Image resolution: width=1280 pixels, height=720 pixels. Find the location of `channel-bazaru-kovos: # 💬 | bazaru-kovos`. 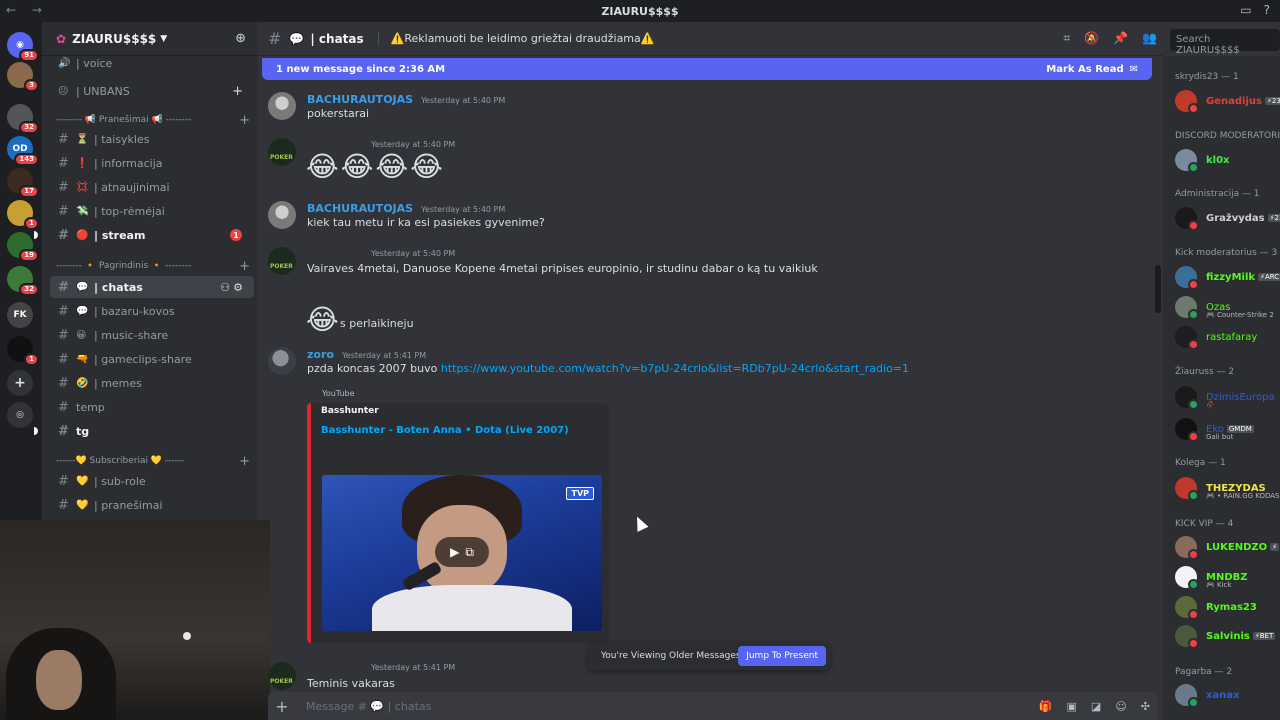

channel-bazaru-kovos: # 💬 | bazaru-kovos is located at coordinates (152, 311).